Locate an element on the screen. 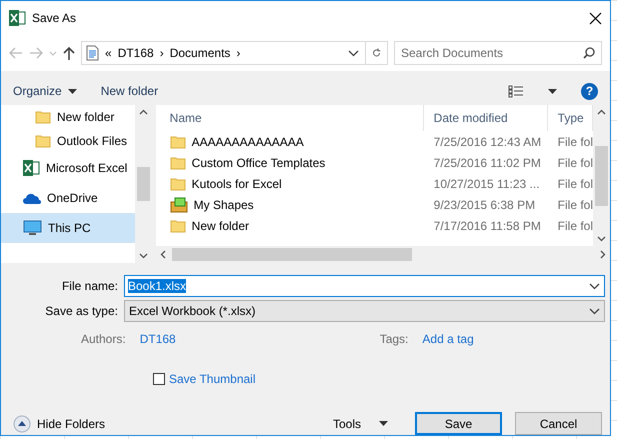 This screenshot has height=439, width=617. field-label: Save as type: is located at coordinates (81, 311).